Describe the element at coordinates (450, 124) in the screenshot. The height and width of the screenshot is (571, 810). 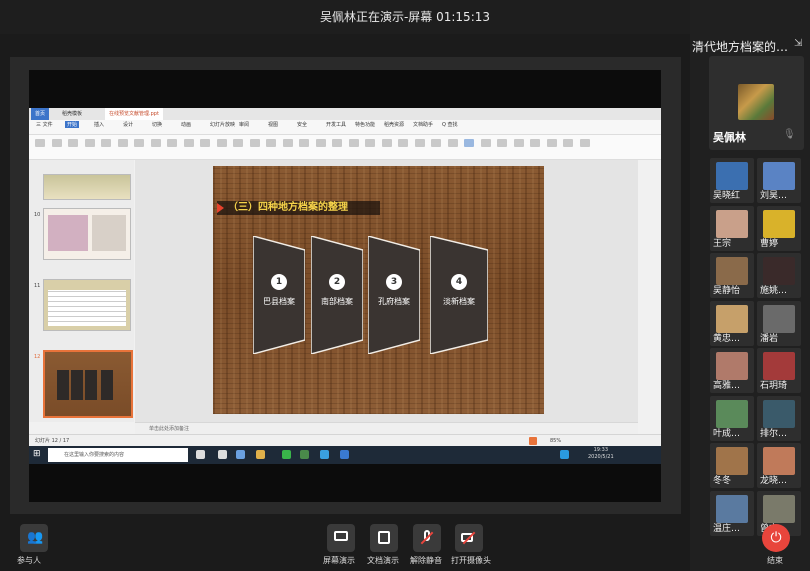
I see `menu-item: Q 查找` at that location.